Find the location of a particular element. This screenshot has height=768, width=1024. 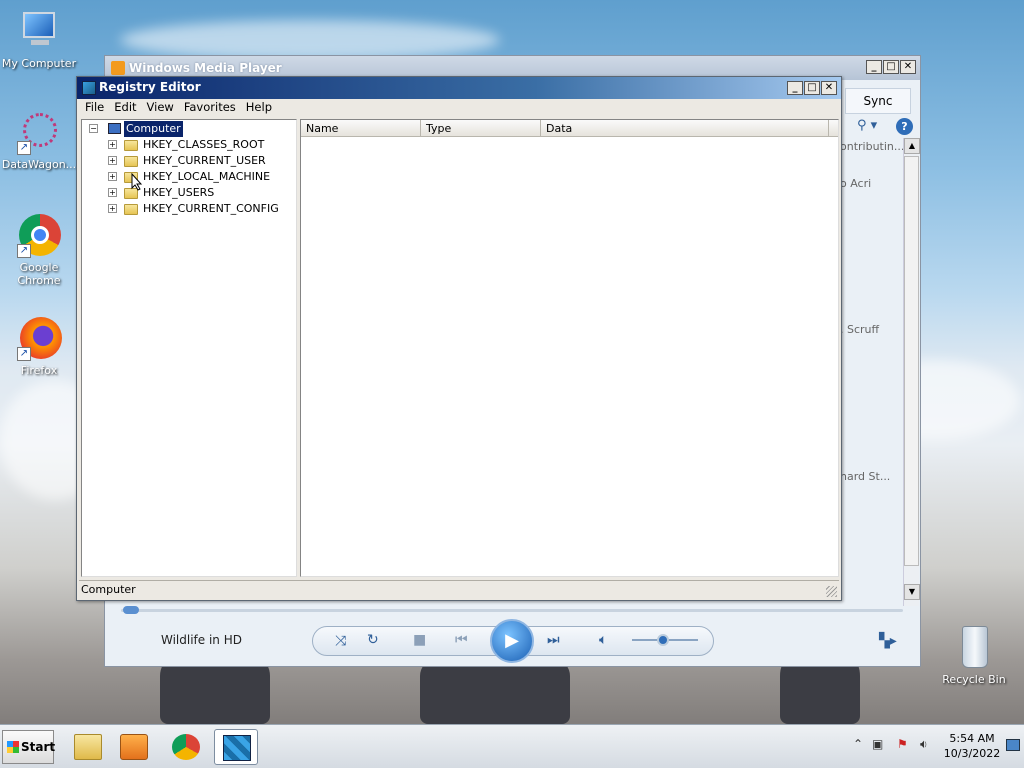

desktop-icon-my-computer: My Computer is located at coordinates (39, 40).